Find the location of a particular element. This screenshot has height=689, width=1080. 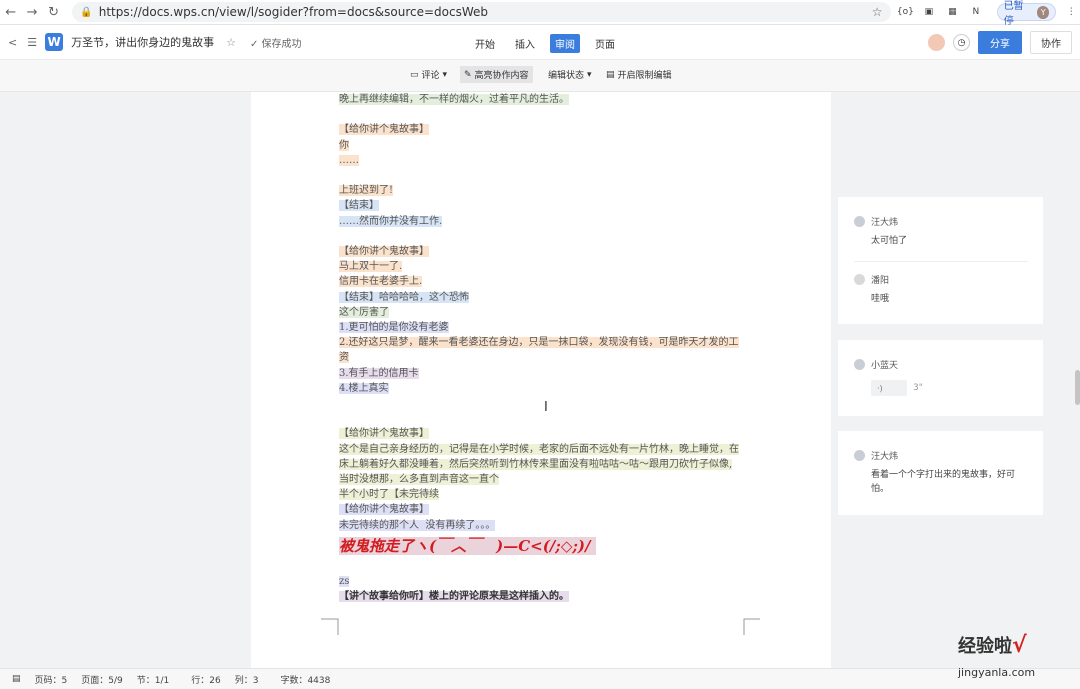

restrict-edit-button: ▤ 开启限制编辑 is located at coordinates (639, 75).